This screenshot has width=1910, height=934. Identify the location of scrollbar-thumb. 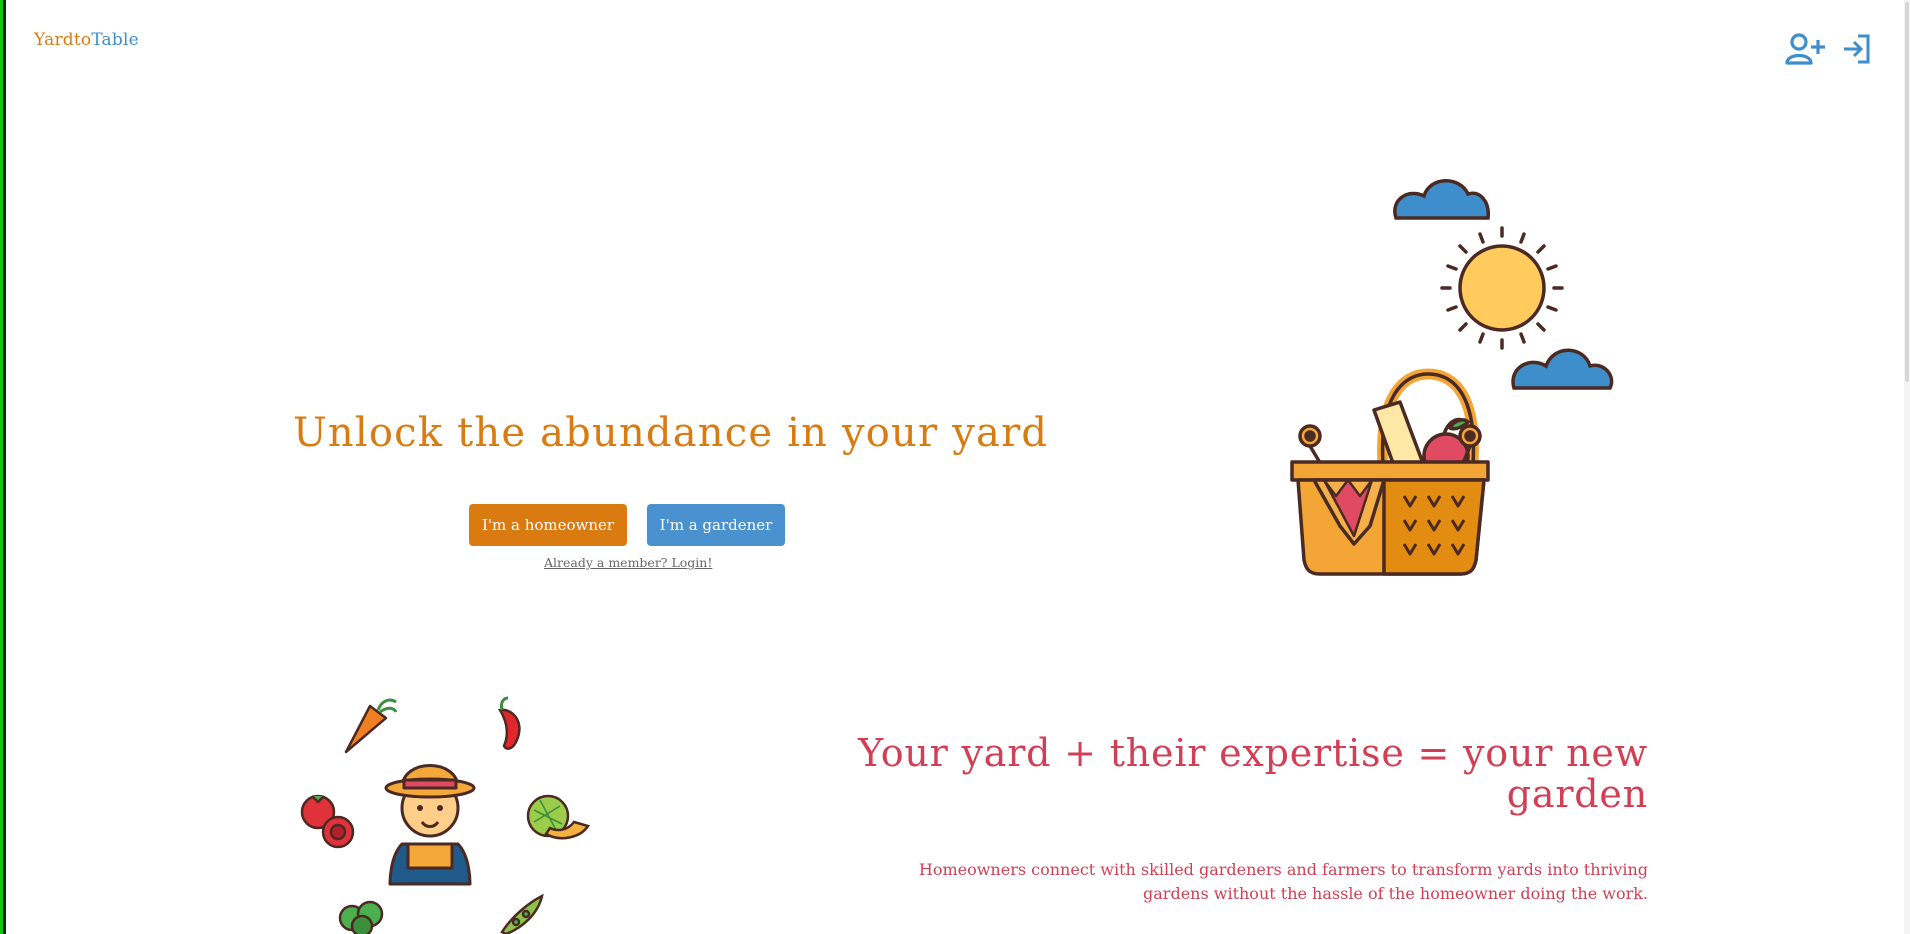
(1907, 192).